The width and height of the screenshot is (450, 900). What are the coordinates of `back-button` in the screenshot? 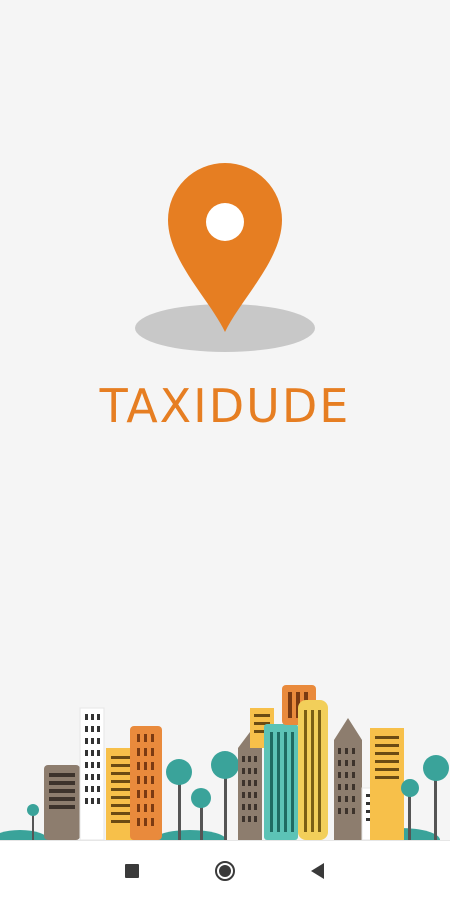 It's located at (317, 870).